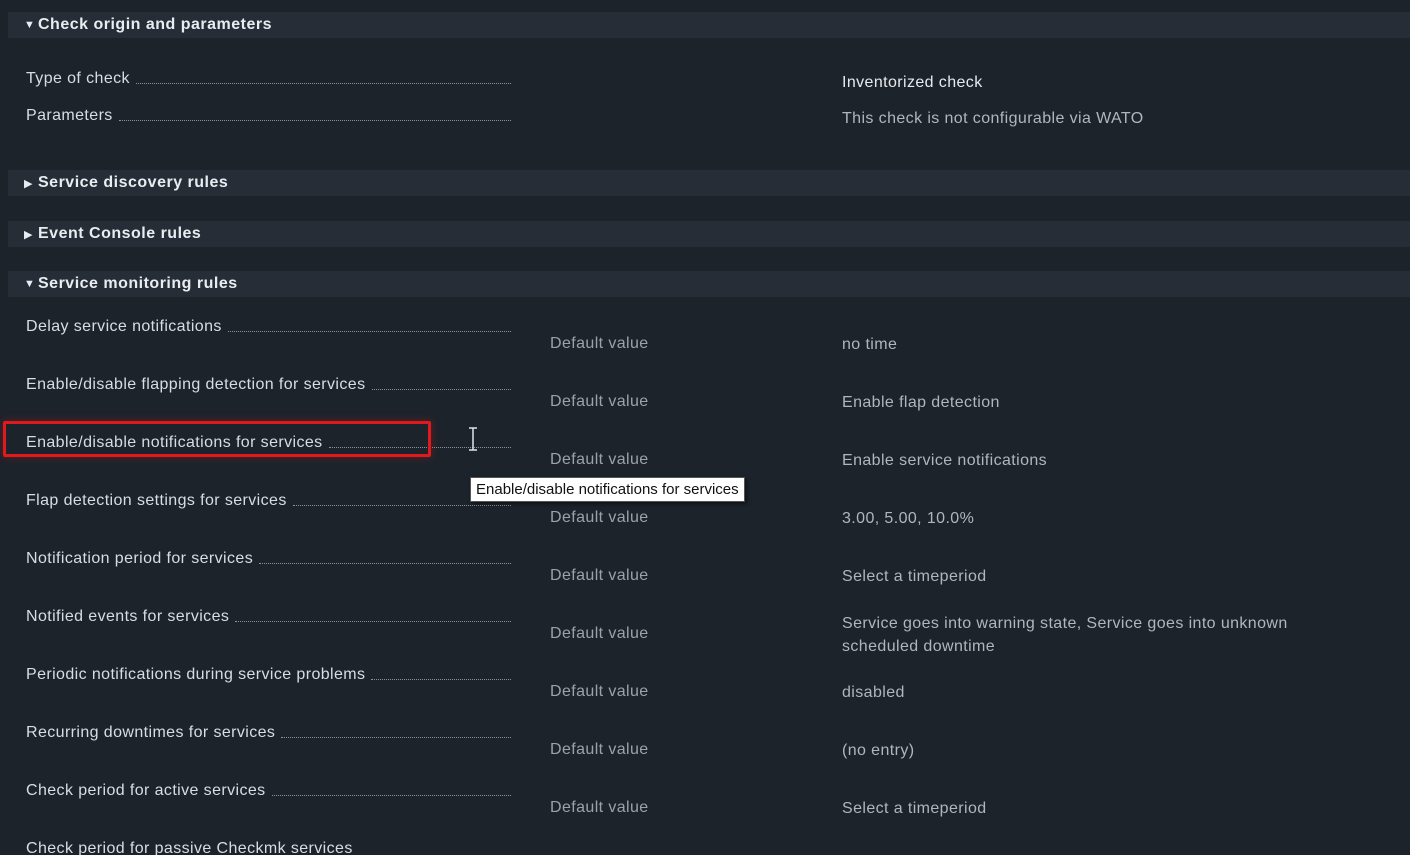  What do you see at coordinates (709, 234) in the screenshot?
I see `section-header-event-console: ▶ Event Console rules` at bounding box center [709, 234].